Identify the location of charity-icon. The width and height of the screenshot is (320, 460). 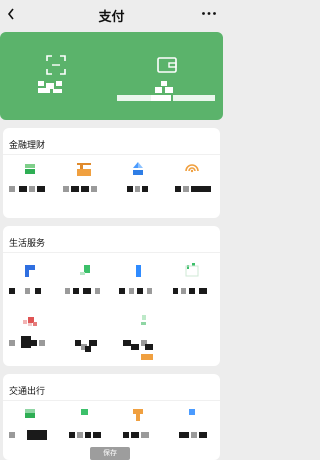
(30, 321).